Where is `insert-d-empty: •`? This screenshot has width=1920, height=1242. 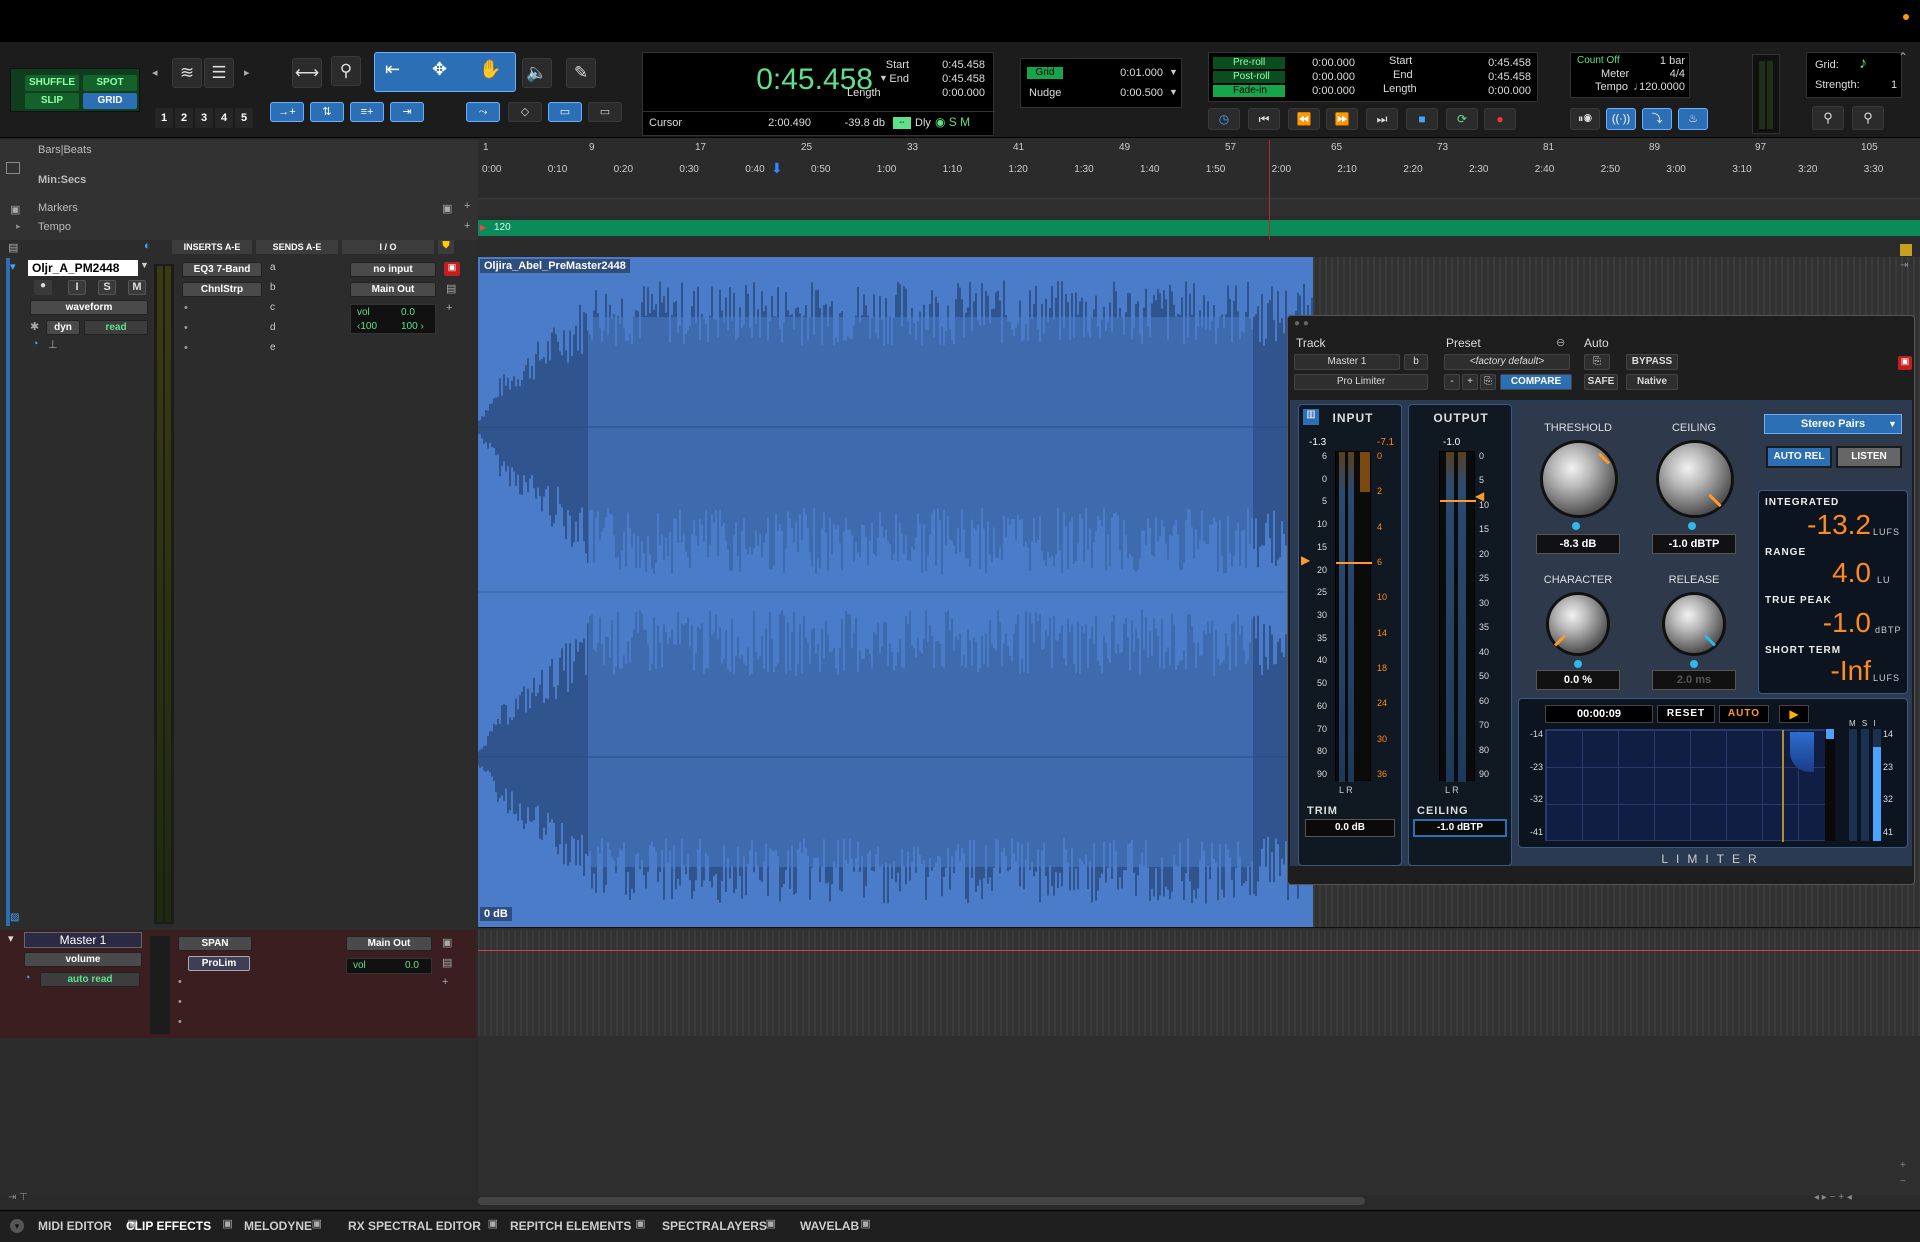
insert-d-empty: • is located at coordinates (186, 328).